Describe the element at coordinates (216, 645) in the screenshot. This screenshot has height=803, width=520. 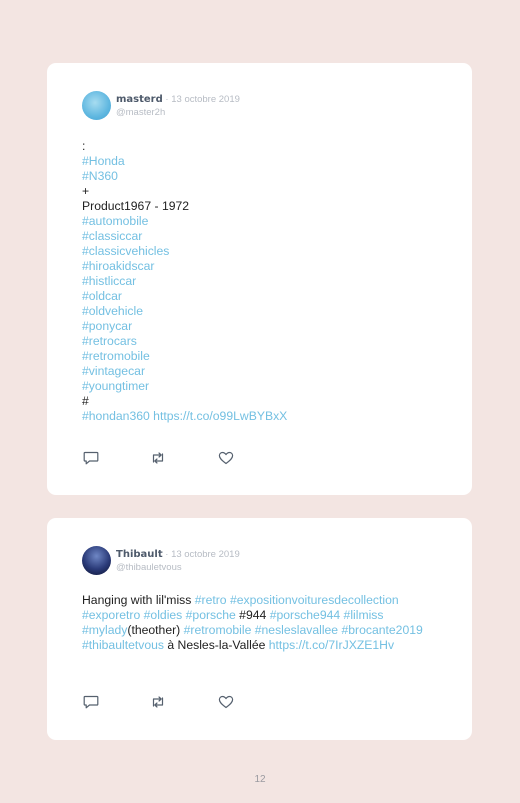
I see `text-segment: à Nesles-la-Vallée` at that location.